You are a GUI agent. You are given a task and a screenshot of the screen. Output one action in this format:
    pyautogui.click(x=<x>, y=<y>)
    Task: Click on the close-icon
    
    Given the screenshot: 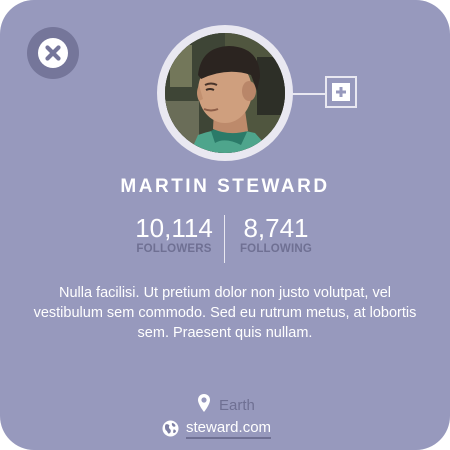 What is the action you would take?
    pyautogui.click(x=53, y=53)
    